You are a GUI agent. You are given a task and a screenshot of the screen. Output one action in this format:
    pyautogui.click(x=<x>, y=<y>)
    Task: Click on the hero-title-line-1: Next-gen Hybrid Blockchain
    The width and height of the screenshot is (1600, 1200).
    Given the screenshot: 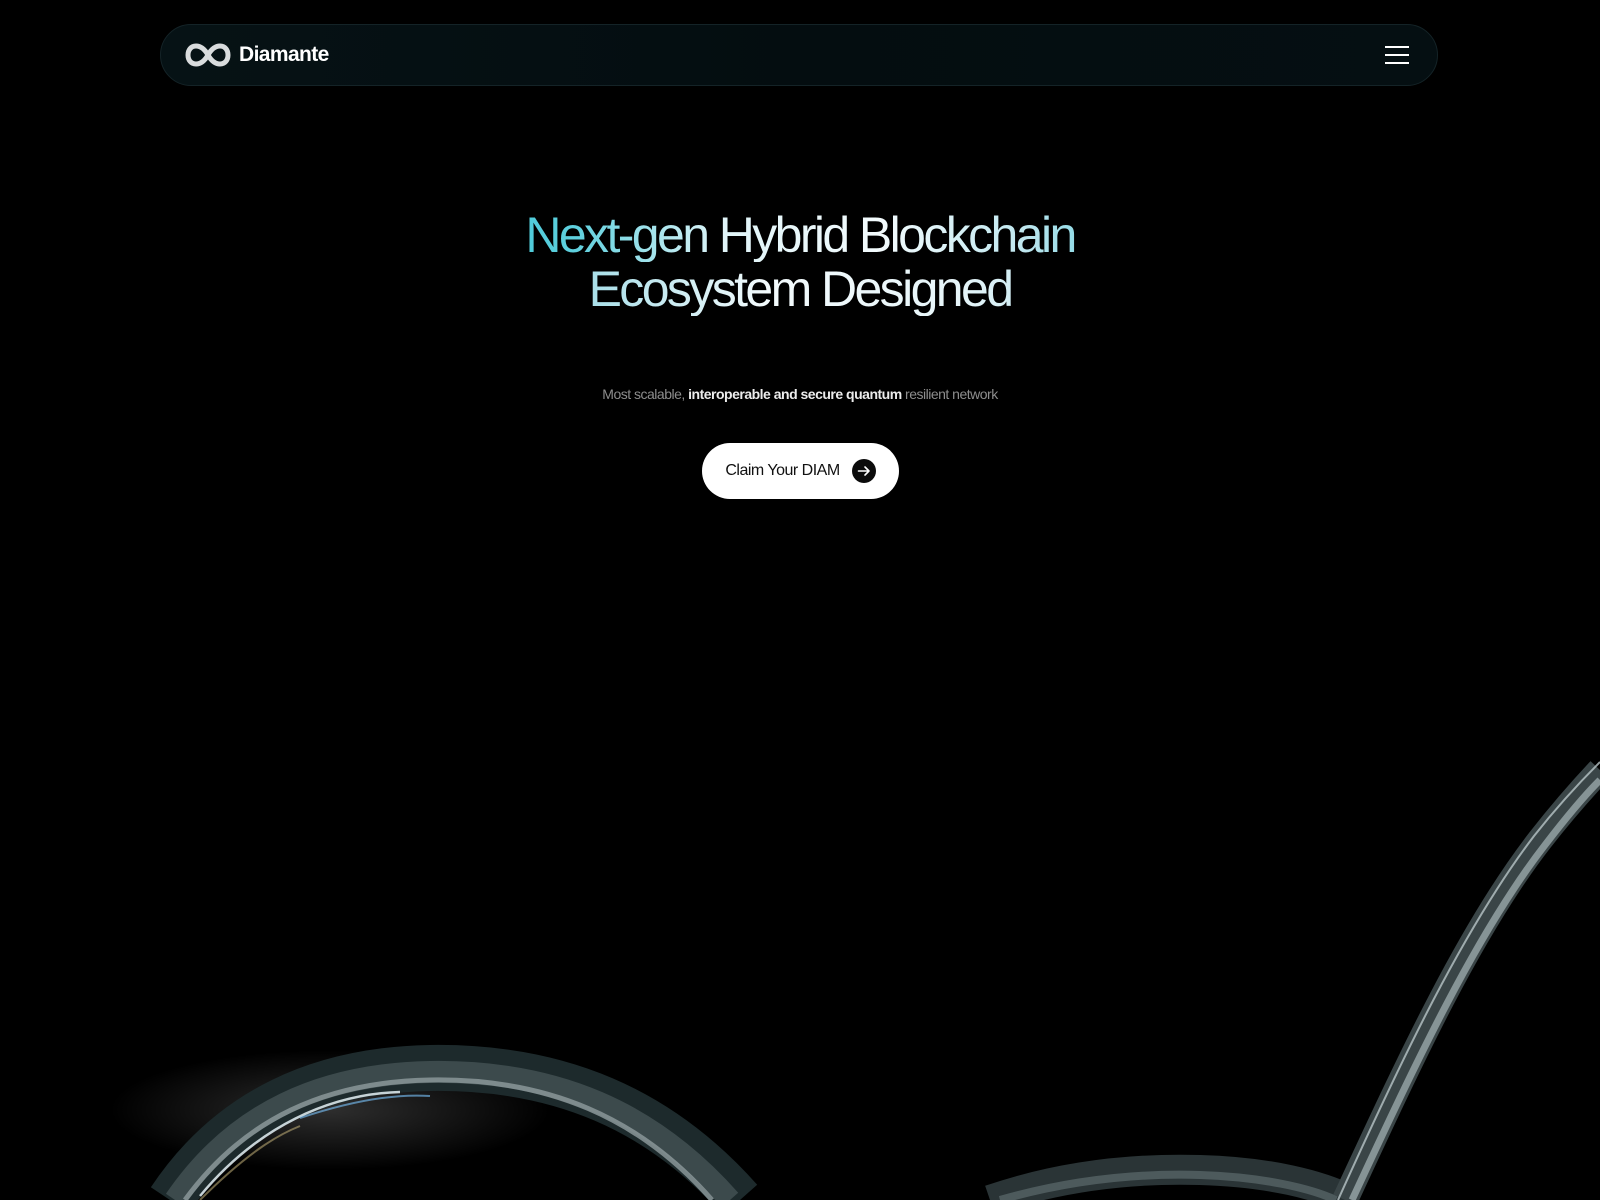 What is the action you would take?
    pyautogui.click(x=800, y=235)
    